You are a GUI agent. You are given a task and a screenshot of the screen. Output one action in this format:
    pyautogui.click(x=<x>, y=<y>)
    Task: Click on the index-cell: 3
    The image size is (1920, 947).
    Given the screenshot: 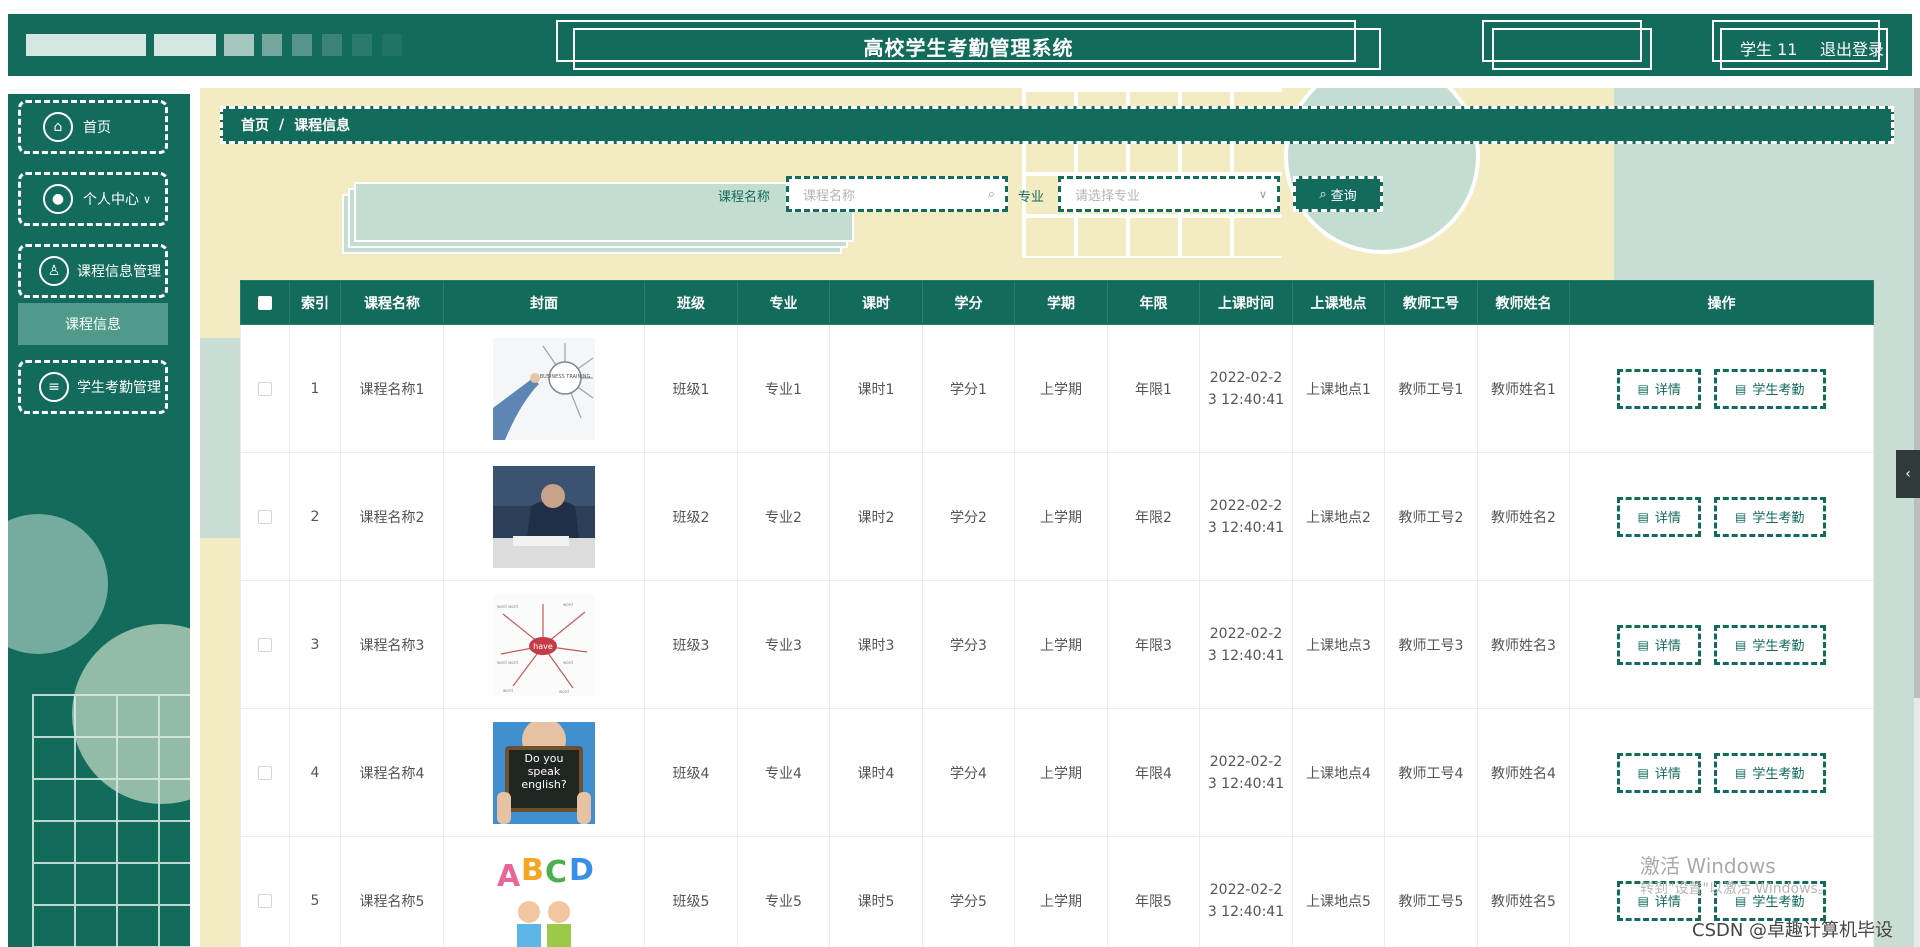 What is the action you would take?
    pyautogui.click(x=315, y=644)
    